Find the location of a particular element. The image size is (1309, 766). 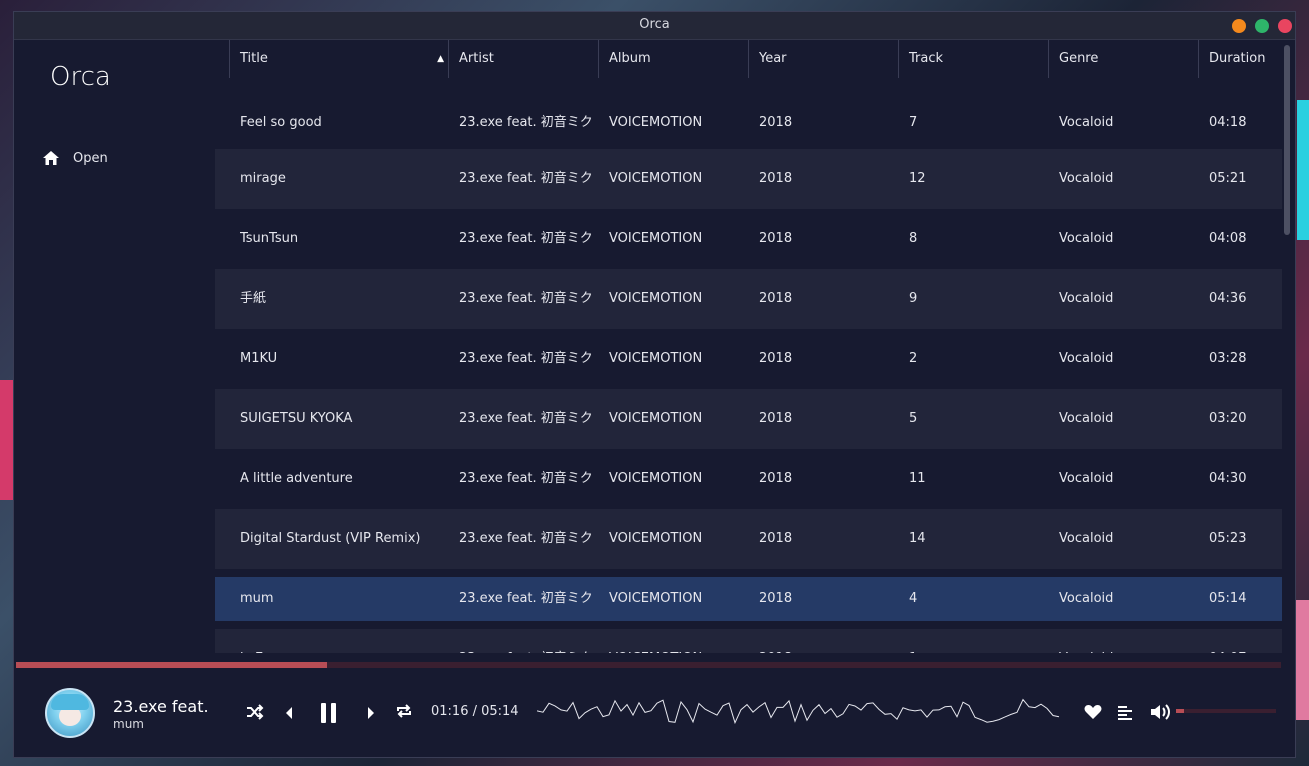

column-header-genre: Genre is located at coordinates (1123, 59).